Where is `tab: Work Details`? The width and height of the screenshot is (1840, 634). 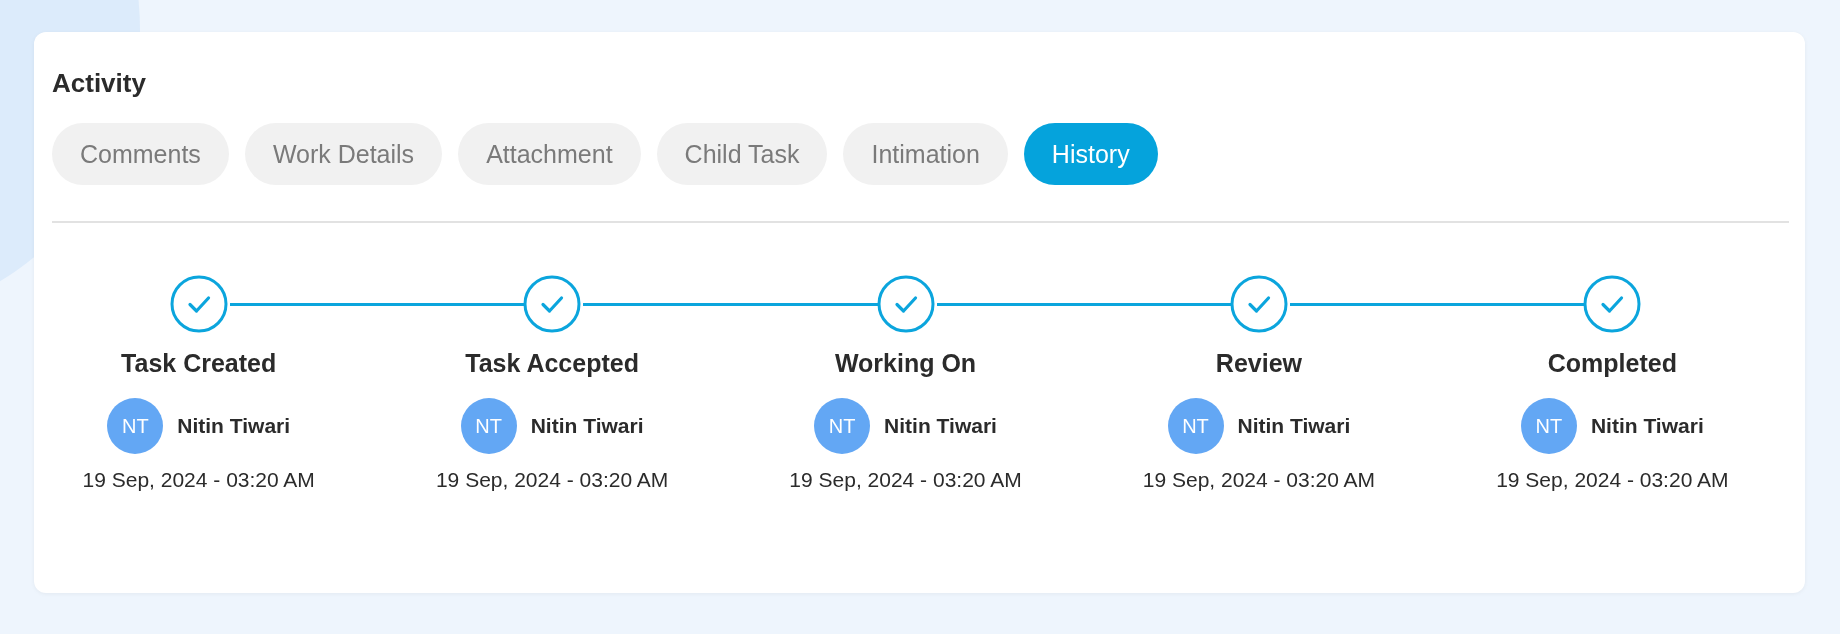 tab: Work Details is located at coordinates (343, 154).